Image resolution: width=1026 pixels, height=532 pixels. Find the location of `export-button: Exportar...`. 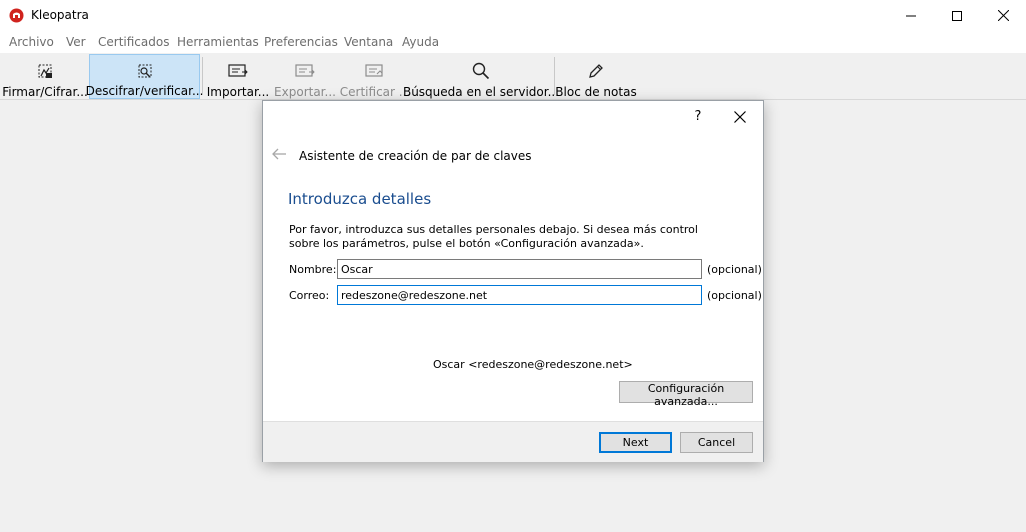

export-button: Exportar... is located at coordinates (305, 76).